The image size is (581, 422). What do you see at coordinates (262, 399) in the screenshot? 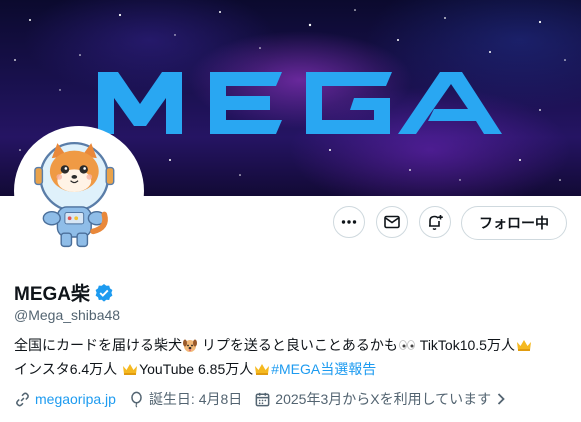
I see `calendar-icon` at bounding box center [262, 399].